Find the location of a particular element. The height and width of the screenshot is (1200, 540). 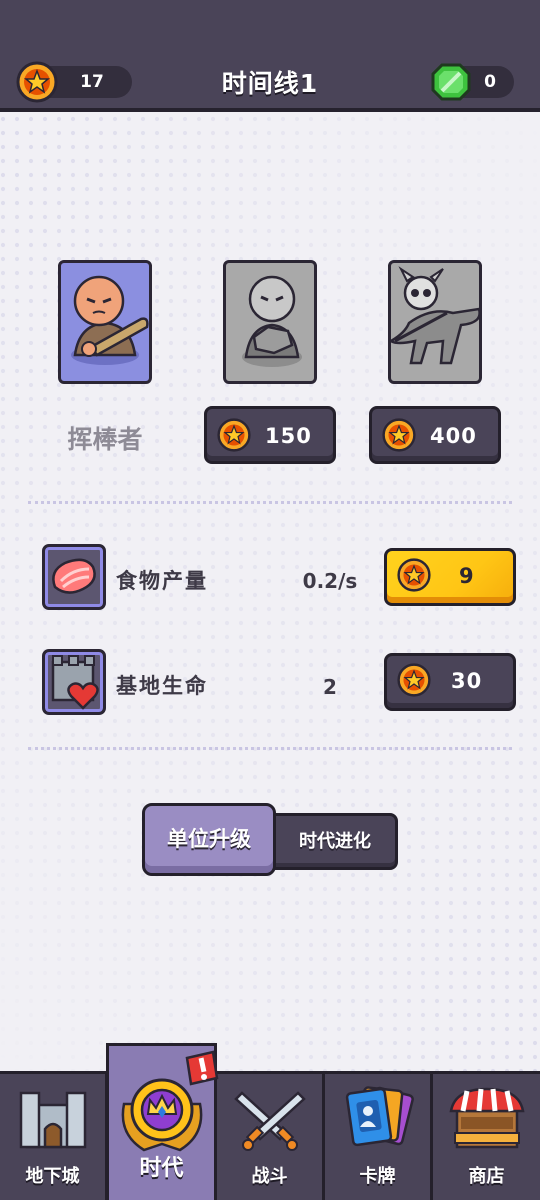

upgrade-food-cost: 9 is located at coordinates (467, 576).